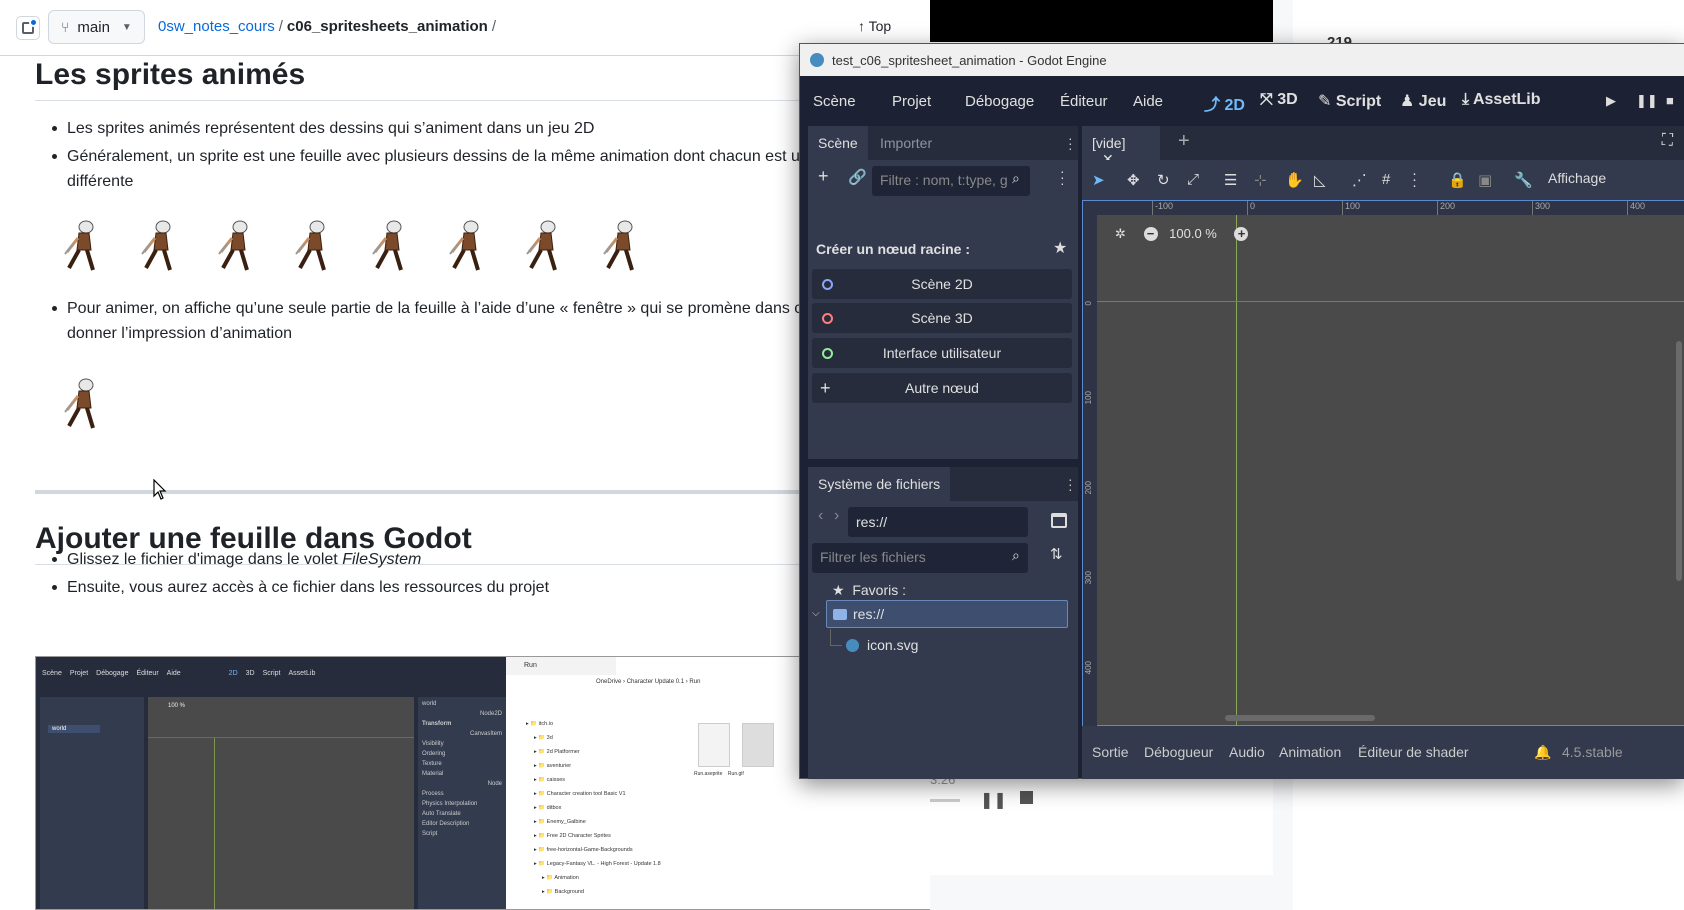 The image size is (1684, 910). Describe the element at coordinates (1133, 180) in the screenshot. I see `move-icon: ✥` at that location.